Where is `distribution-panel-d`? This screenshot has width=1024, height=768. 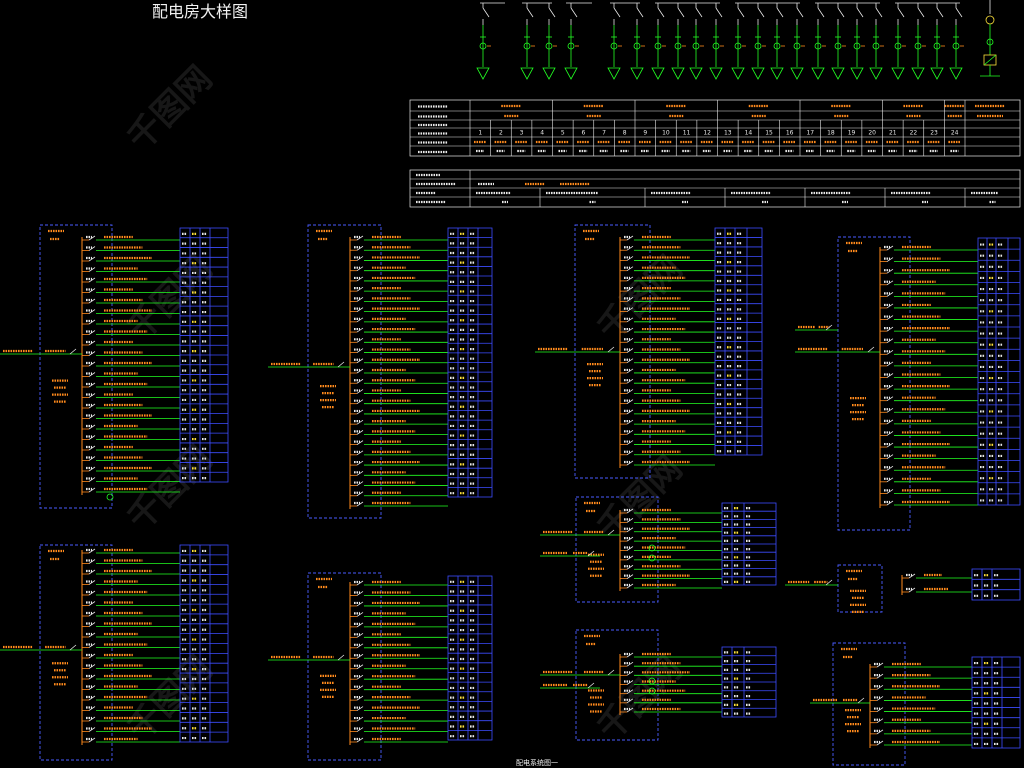
distribution-panel-d is located at coordinates (908, 383).